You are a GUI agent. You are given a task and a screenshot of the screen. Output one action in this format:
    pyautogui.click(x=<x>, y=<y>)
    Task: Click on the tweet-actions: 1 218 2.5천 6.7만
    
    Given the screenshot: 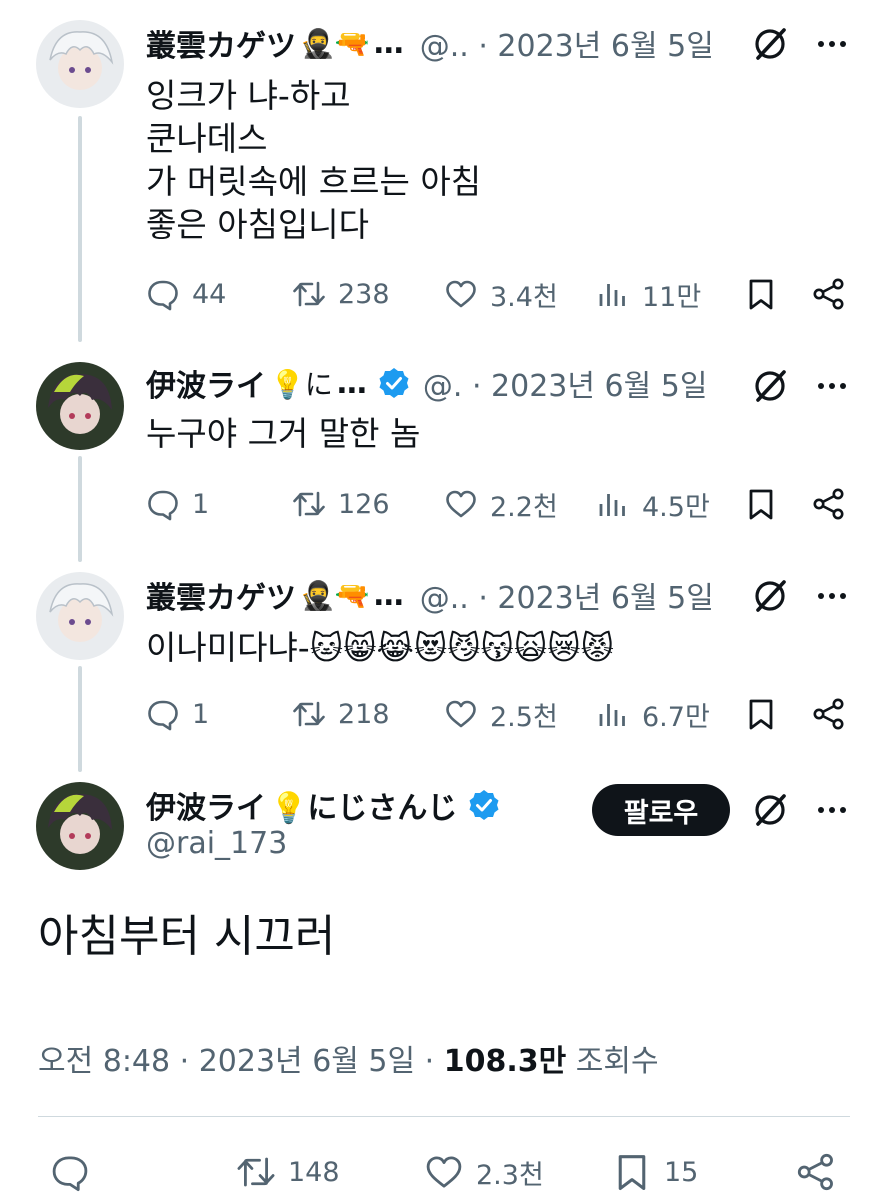 What is the action you would take?
    pyautogui.click(x=501, y=714)
    